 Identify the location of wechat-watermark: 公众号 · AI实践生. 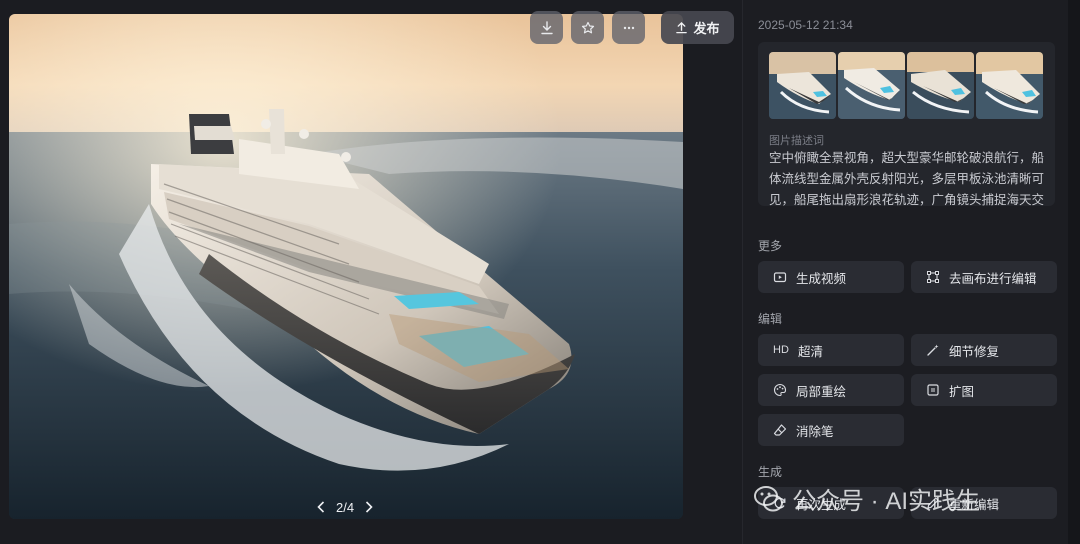
(866, 498).